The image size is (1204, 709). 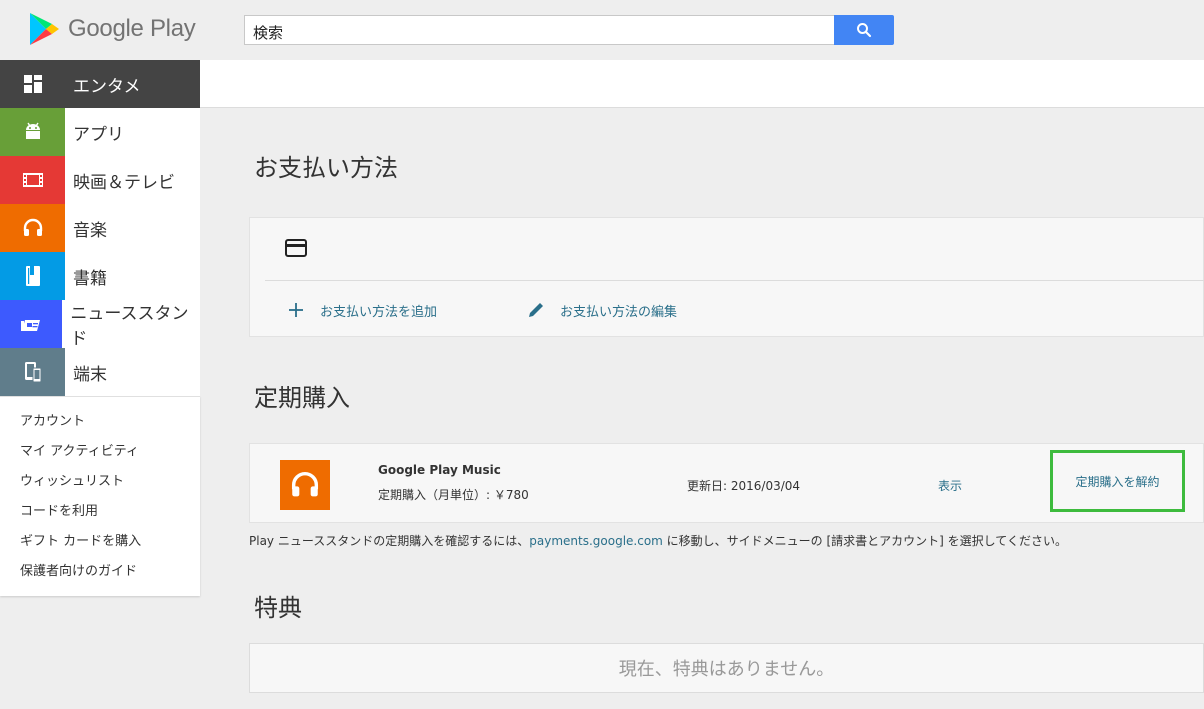 What do you see at coordinates (389, 541) in the screenshot?
I see `note-text-before: Play ニューススタンドの定期購入を確認するには、` at bounding box center [389, 541].